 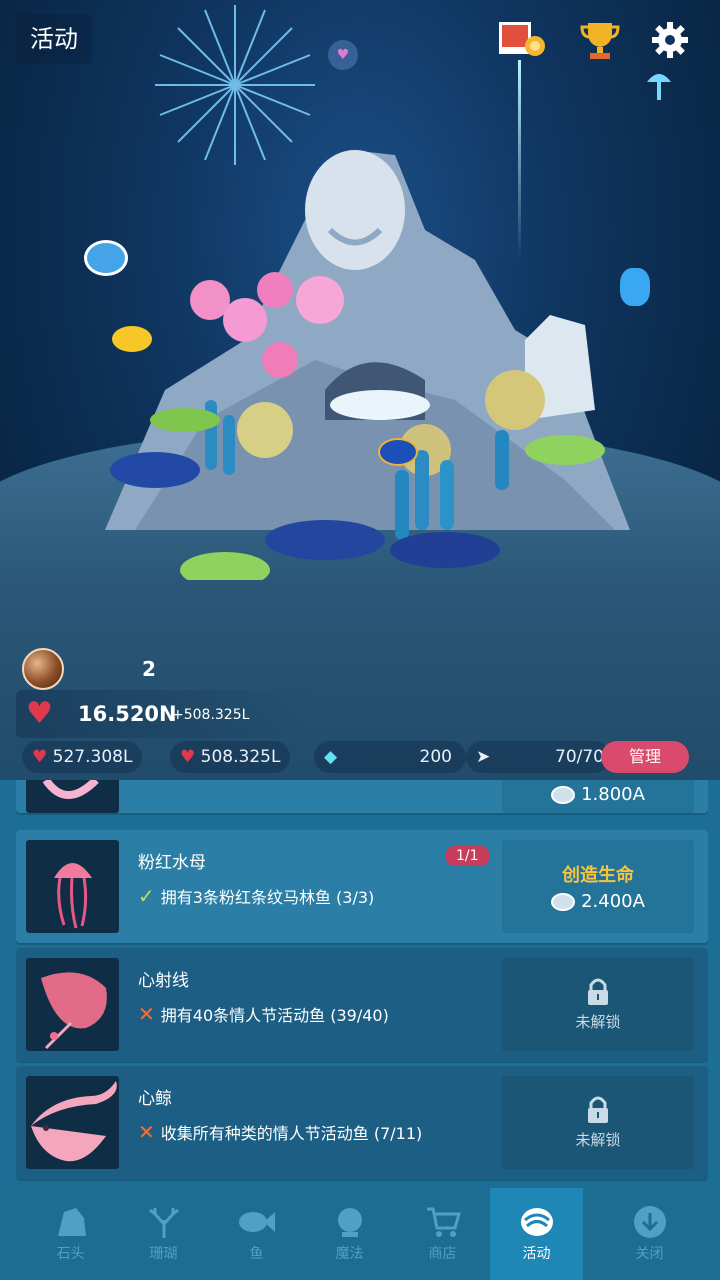 What do you see at coordinates (649, 1254) in the screenshot?
I see `nav-label: 关闭` at bounding box center [649, 1254].